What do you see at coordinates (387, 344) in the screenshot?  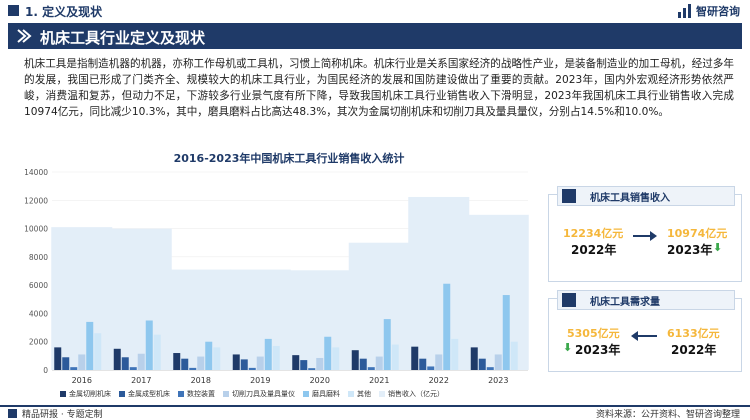 I see `bar-4-2021` at bounding box center [387, 344].